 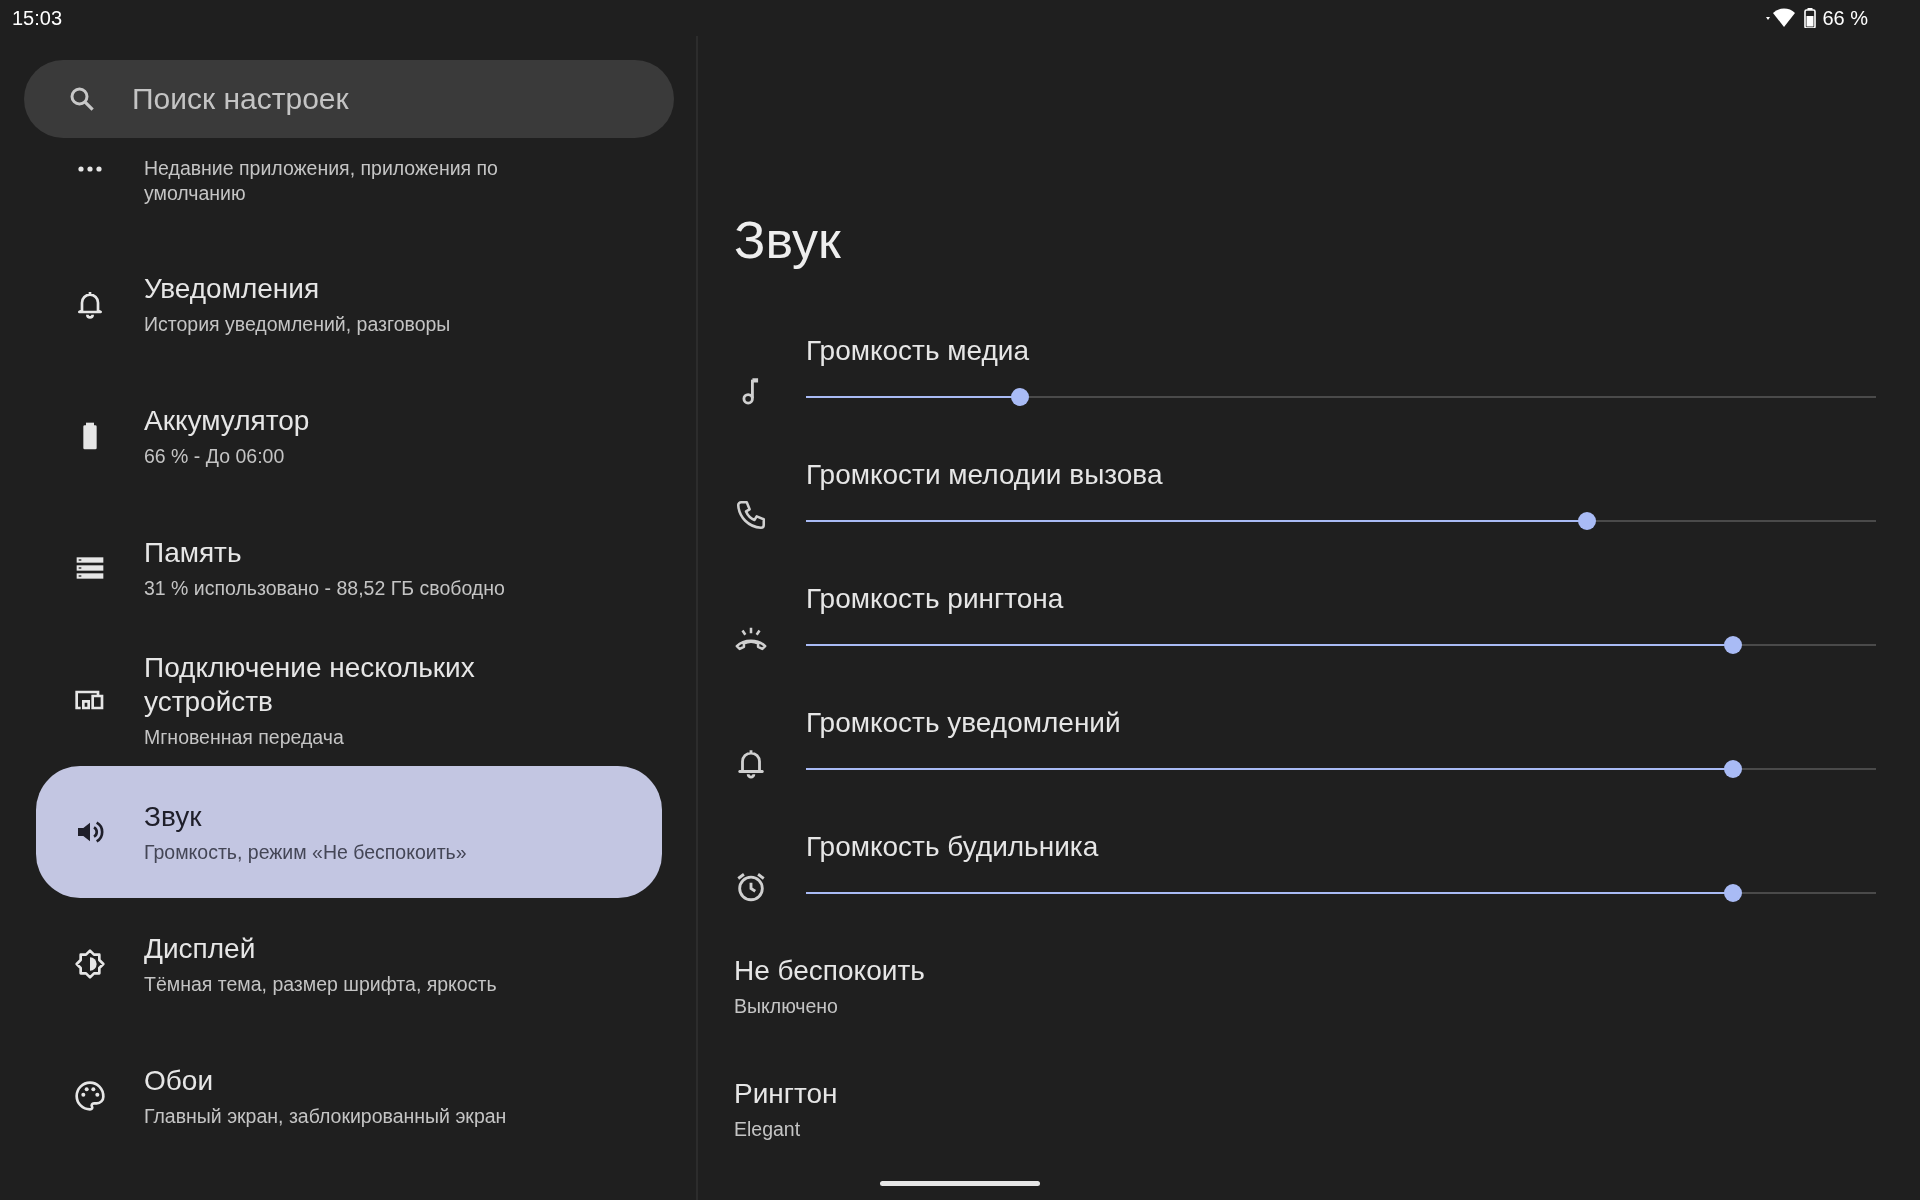 What do you see at coordinates (788, 240) in the screenshot?
I see `page-title: Звук` at bounding box center [788, 240].